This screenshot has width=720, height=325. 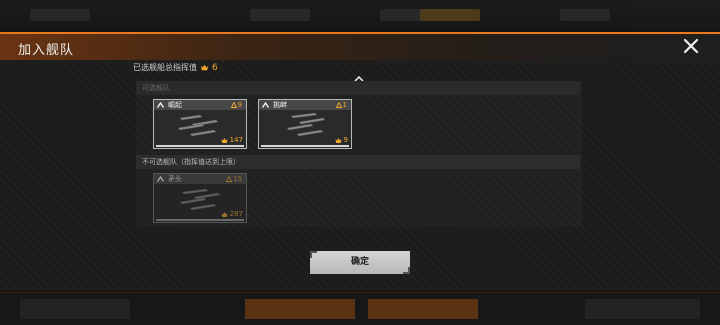 I want to click on confirm-button: 确定, so click(x=360, y=262).